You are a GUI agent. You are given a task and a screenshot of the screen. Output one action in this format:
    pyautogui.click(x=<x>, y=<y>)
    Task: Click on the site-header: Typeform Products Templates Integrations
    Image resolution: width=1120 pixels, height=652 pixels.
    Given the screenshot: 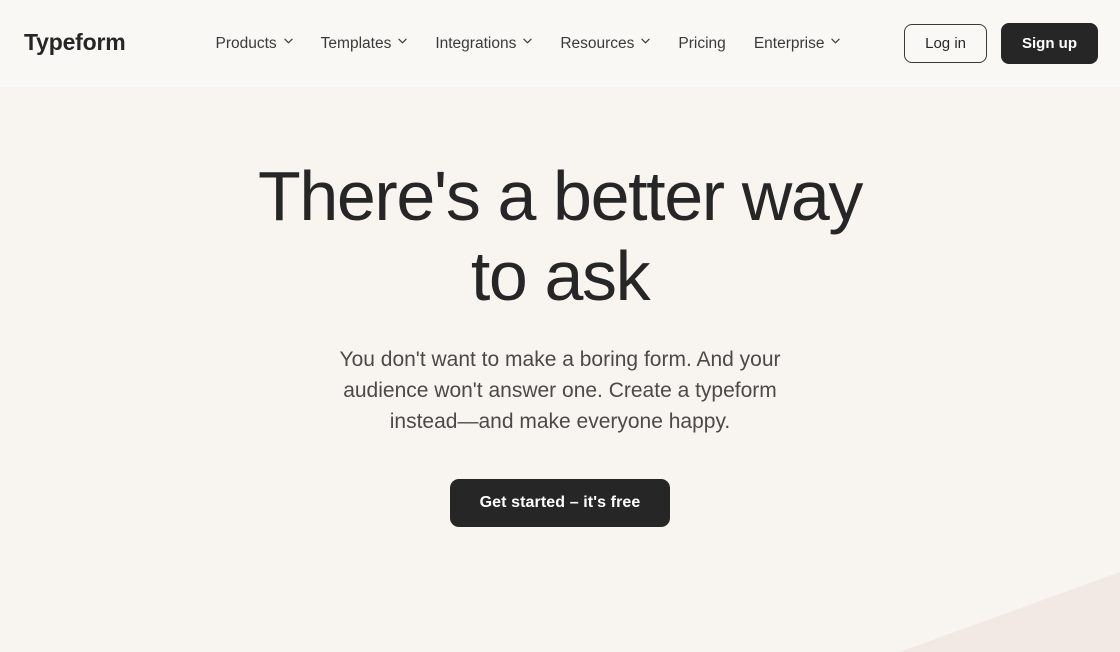 What is the action you would take?
    pyautogui.click(x=560, y=43)
    